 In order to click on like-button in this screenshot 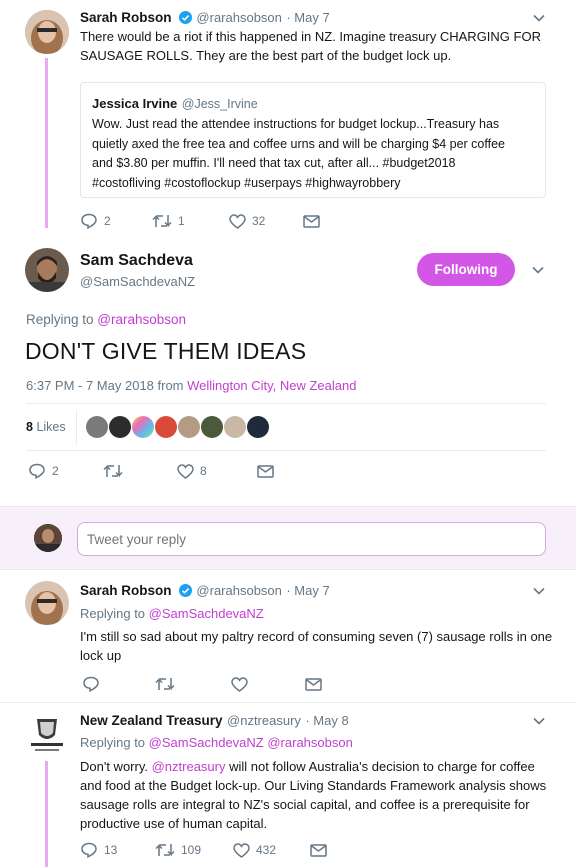, I will do `click(268, 684)`.